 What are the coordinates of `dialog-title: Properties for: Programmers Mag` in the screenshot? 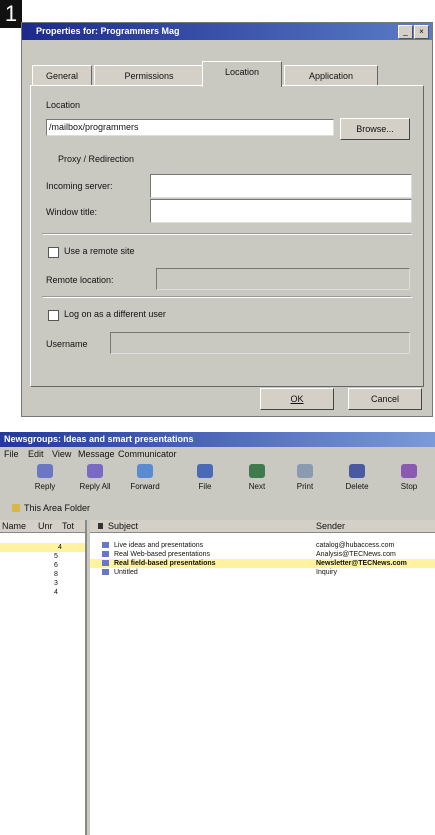 It's located at (108, 31).